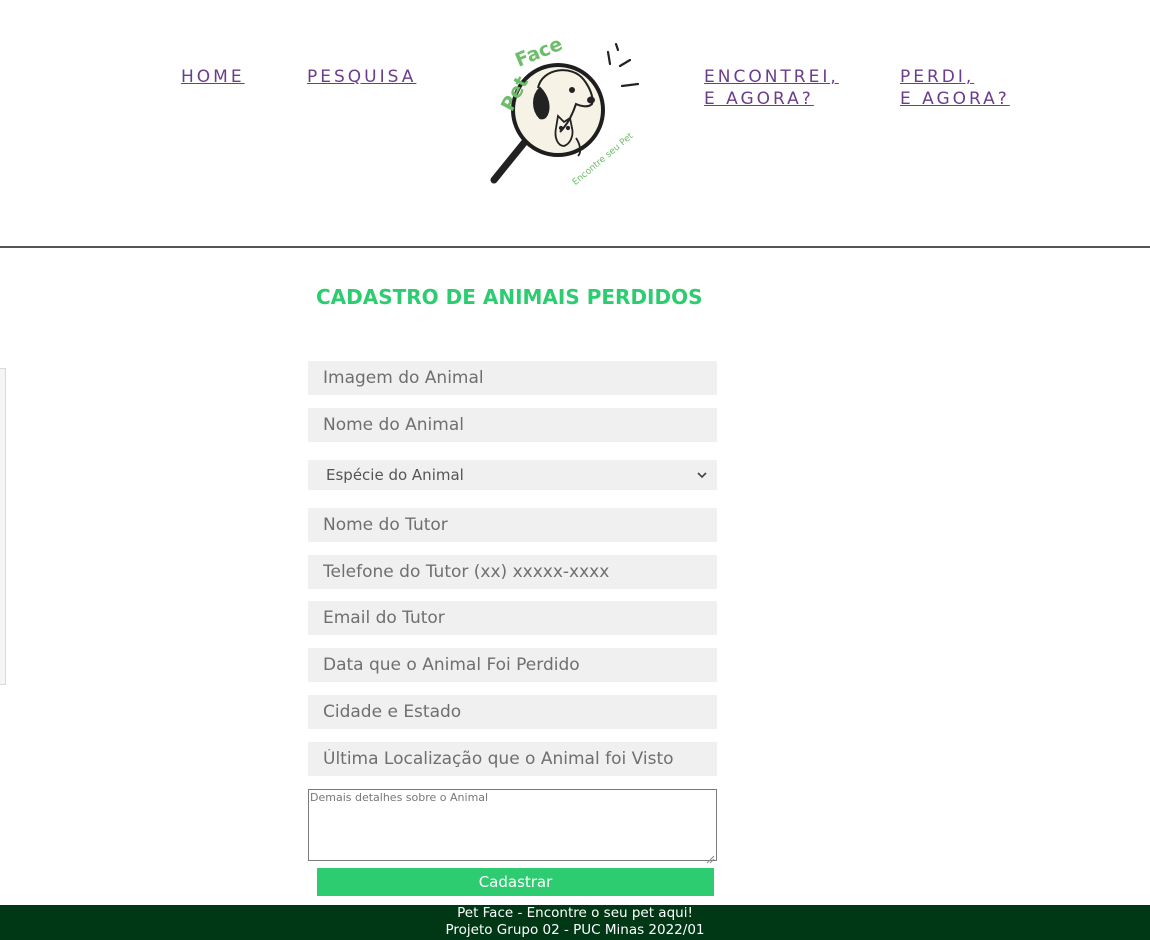 Image resolution: width=1150 pixels, height=940 pixels. Describe the element at coordinates (955, 99) in the screenshot. I see `nav-perdi-line2: E AGORA?` at that location.